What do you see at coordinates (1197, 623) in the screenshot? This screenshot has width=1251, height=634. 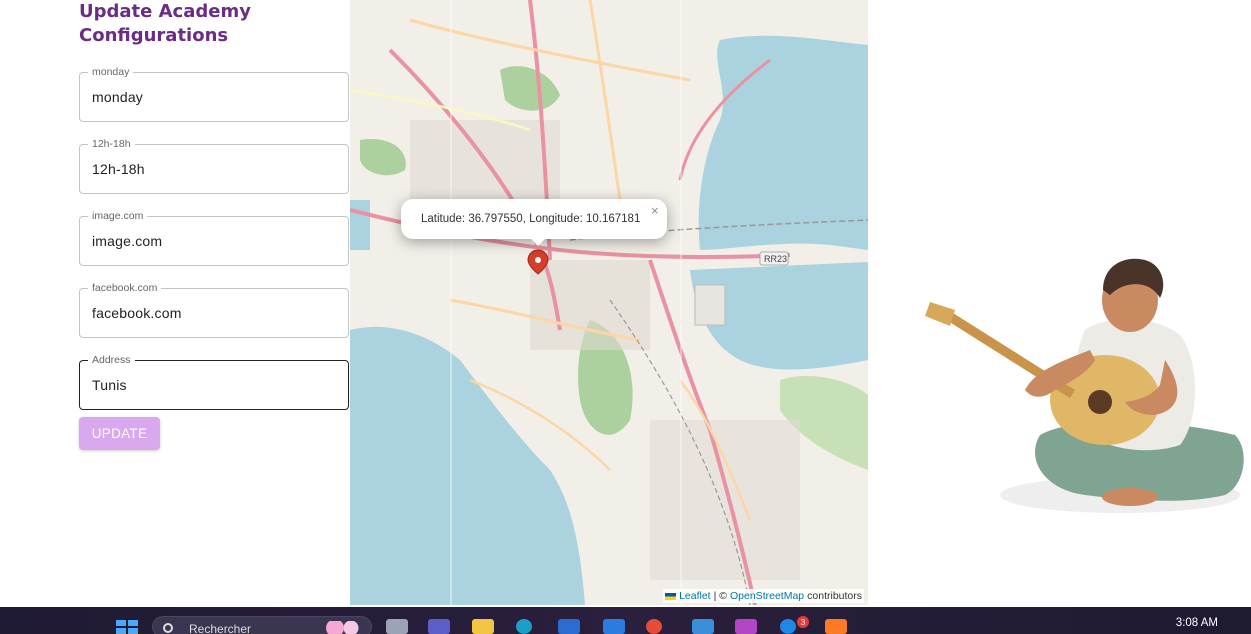 I see `clock: 3:08 AM` at bounding box center [1197, 623].